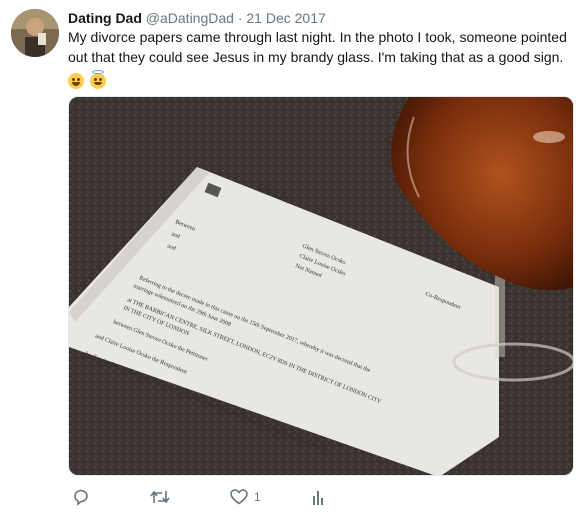 The image size is (583, 512). Describe the element at coordinates (239, 497) in the screenshot. I see `heart-icon` at that location.